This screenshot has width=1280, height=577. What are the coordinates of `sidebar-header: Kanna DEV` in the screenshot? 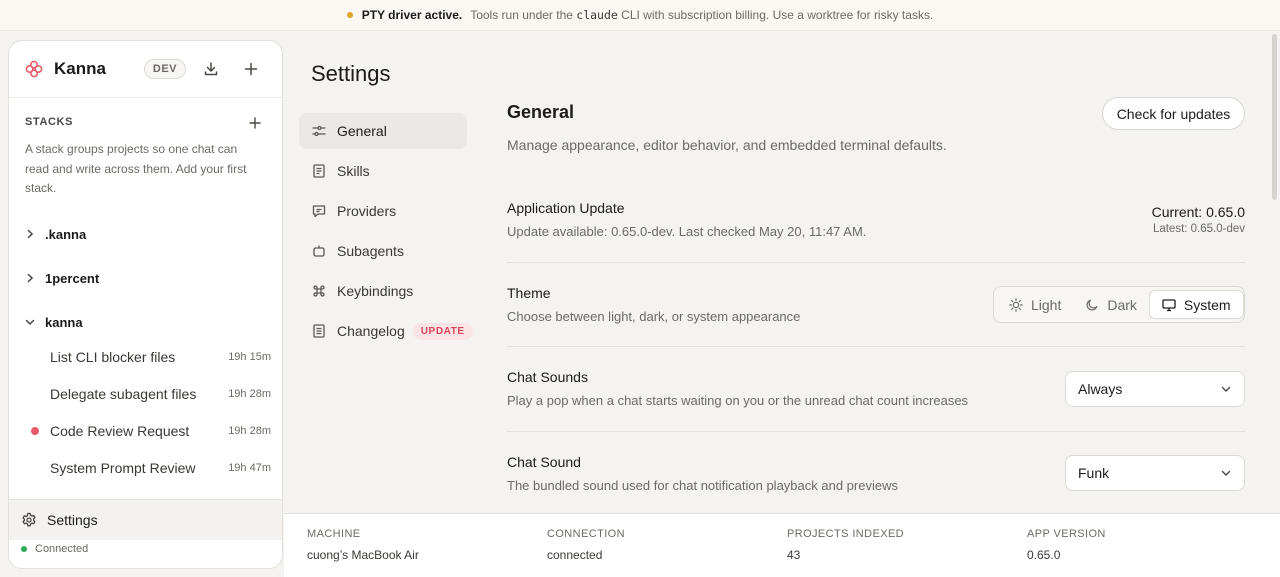 It's located at (145, 69).